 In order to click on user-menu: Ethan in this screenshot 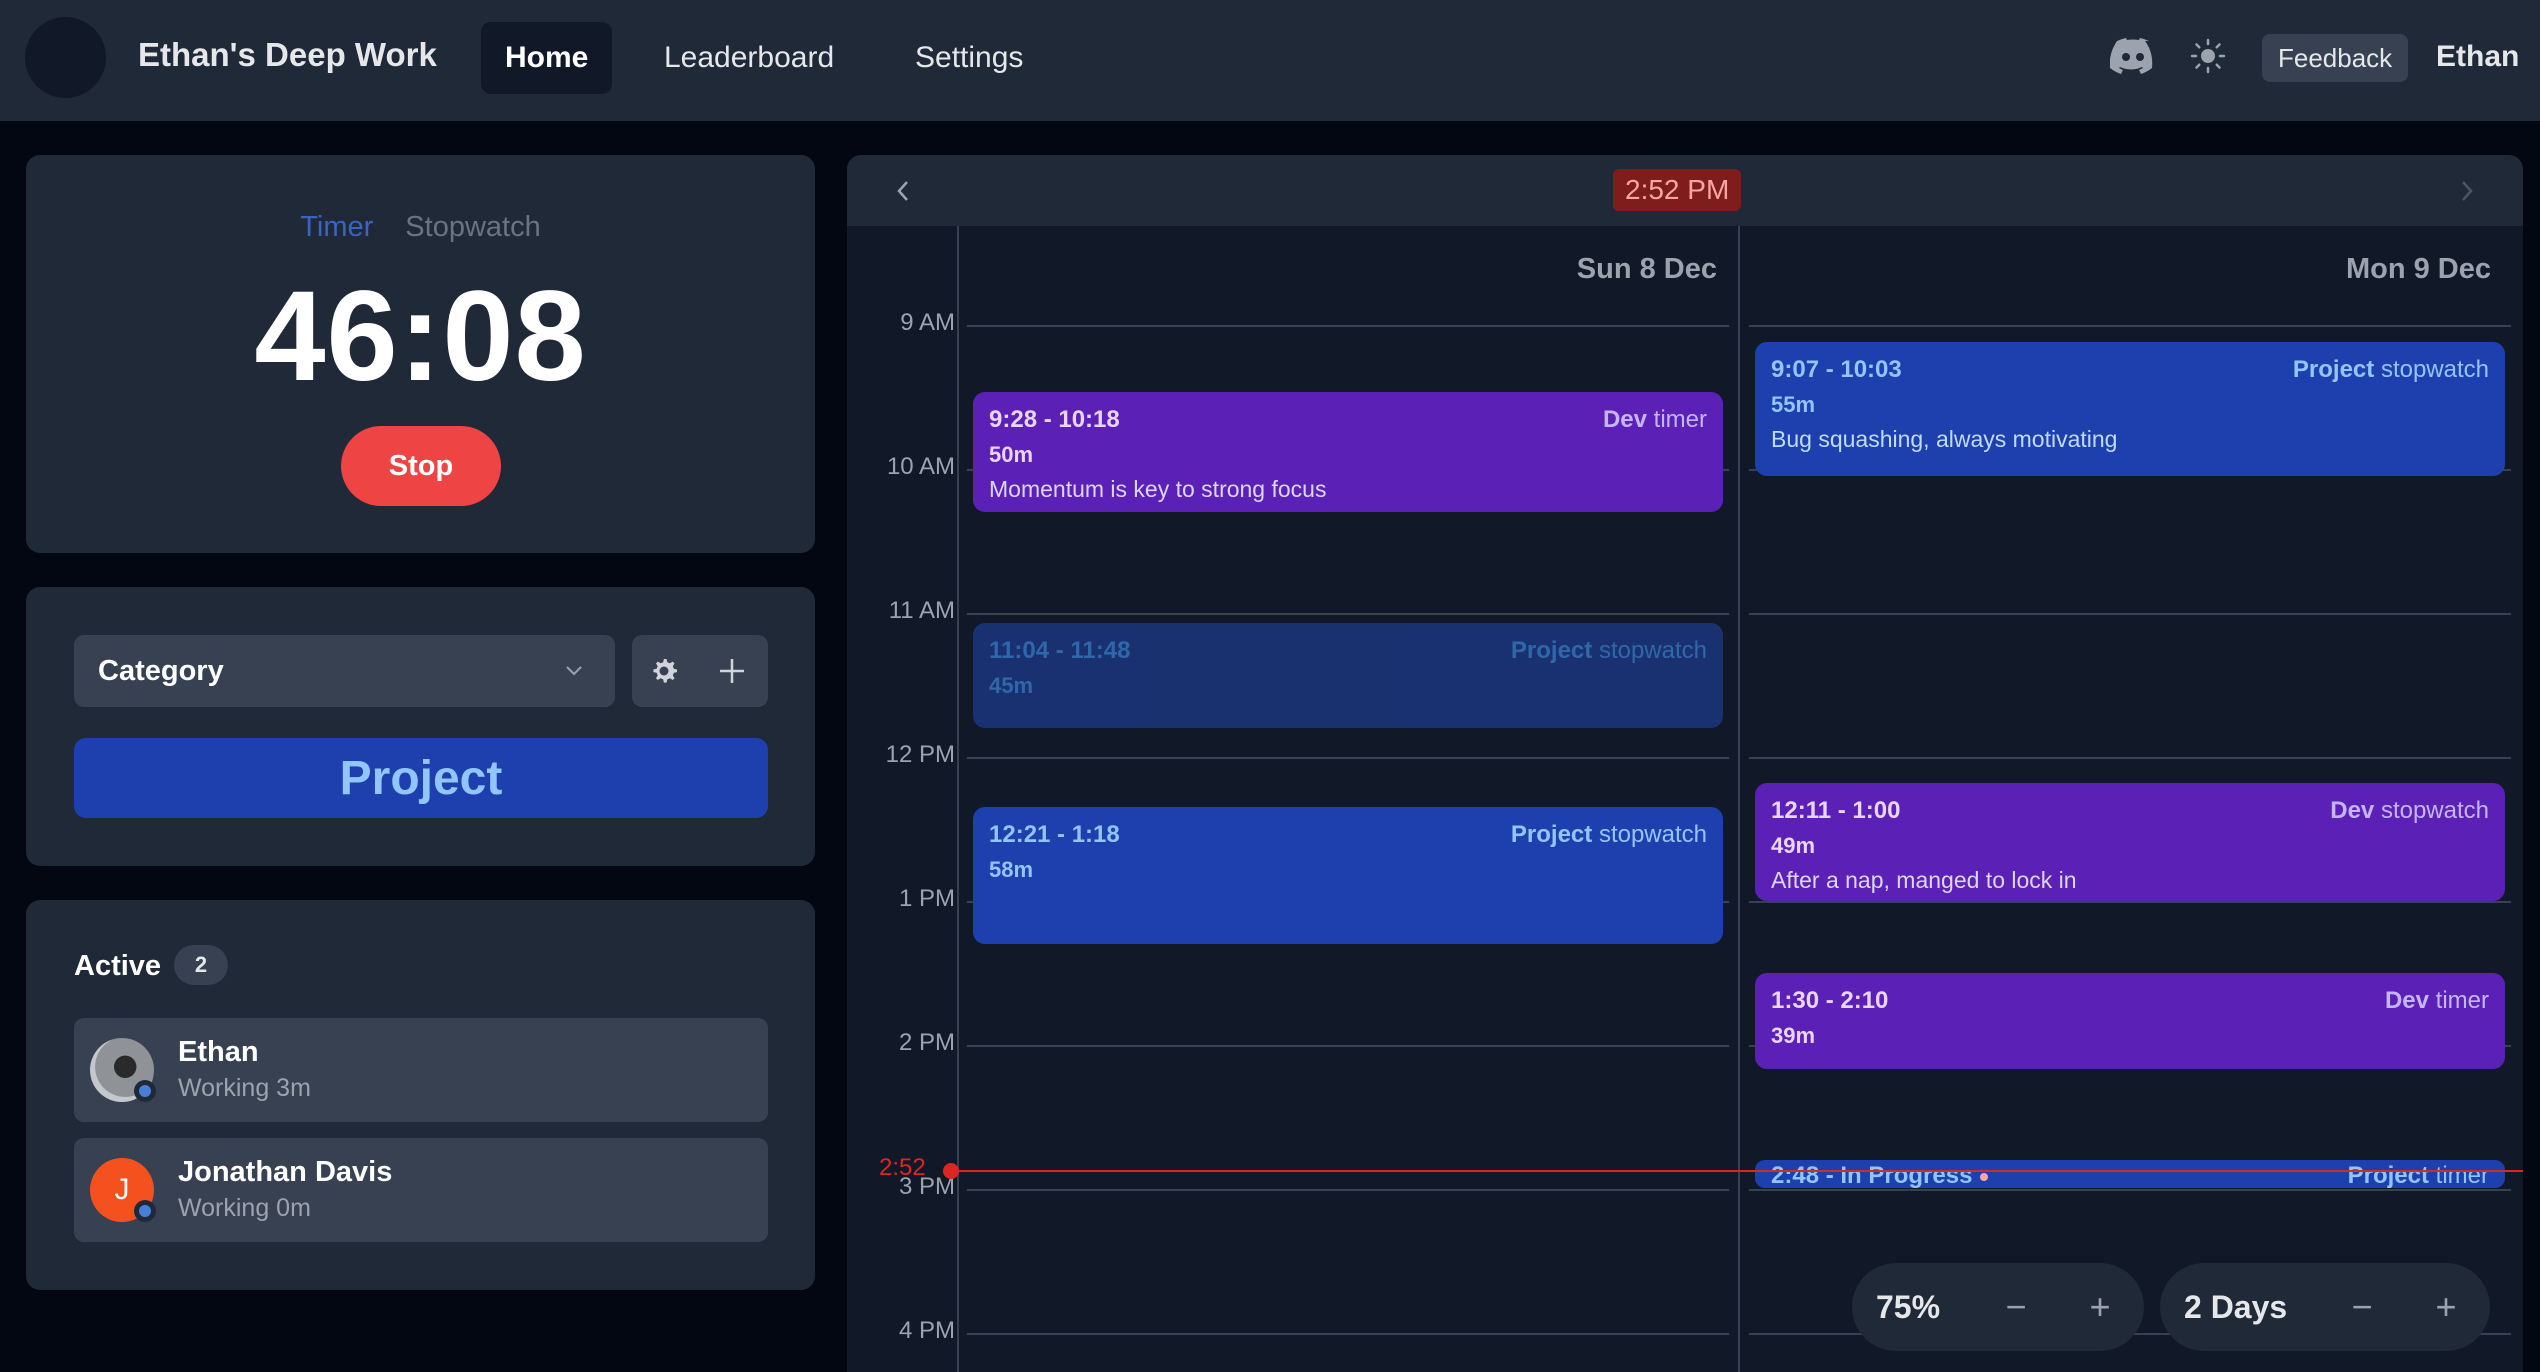, I will do `click(2477, 57)`.